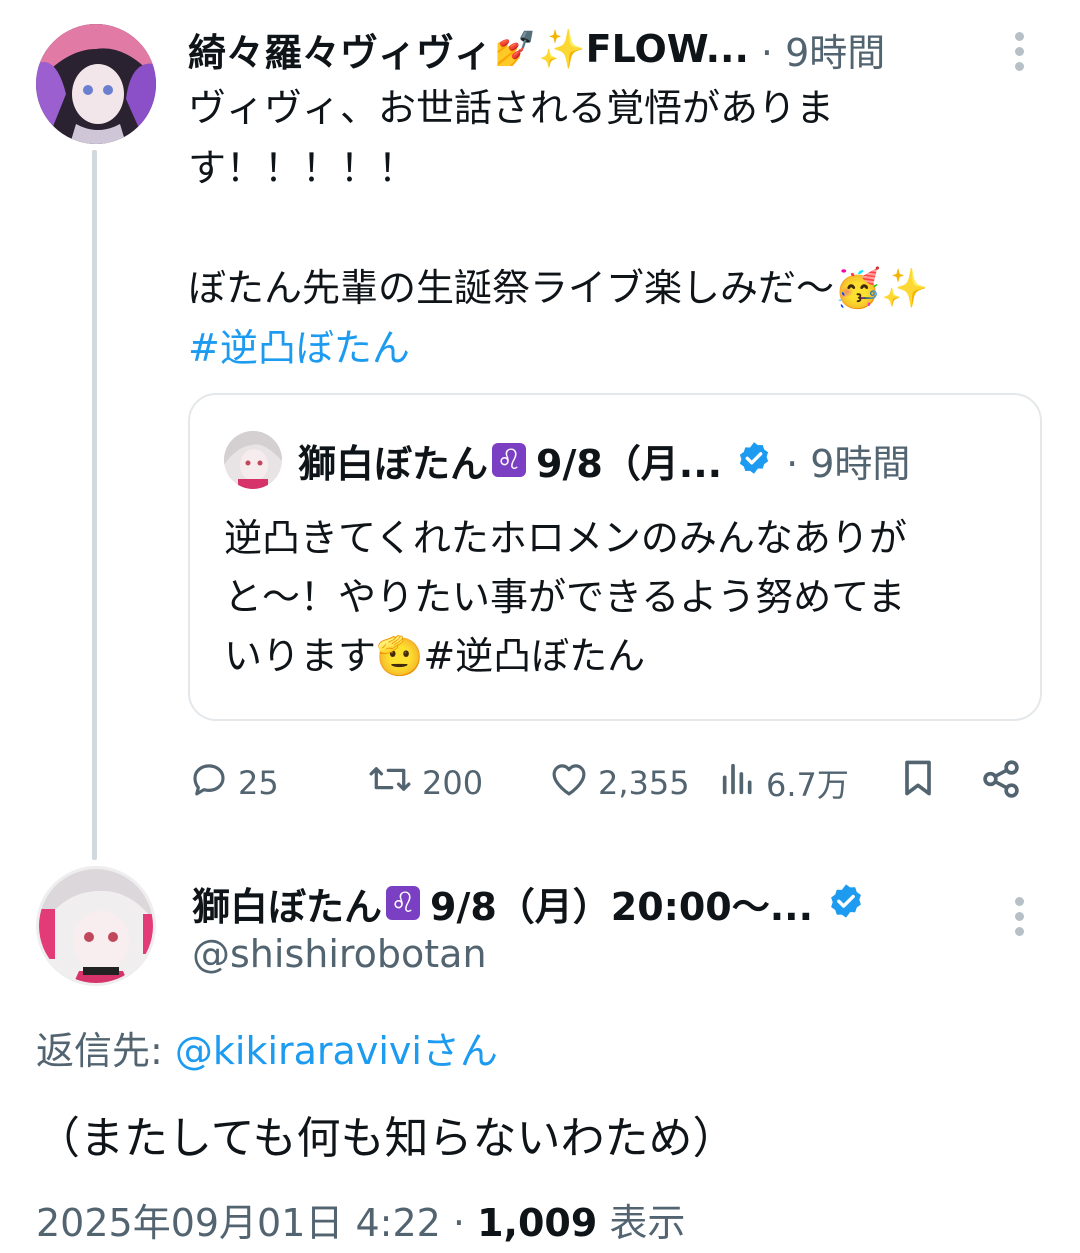  Describe the element at coordinates (393, 460) in the screenshot. I see `quote-author-name: 獅白ぼたん` at that location.